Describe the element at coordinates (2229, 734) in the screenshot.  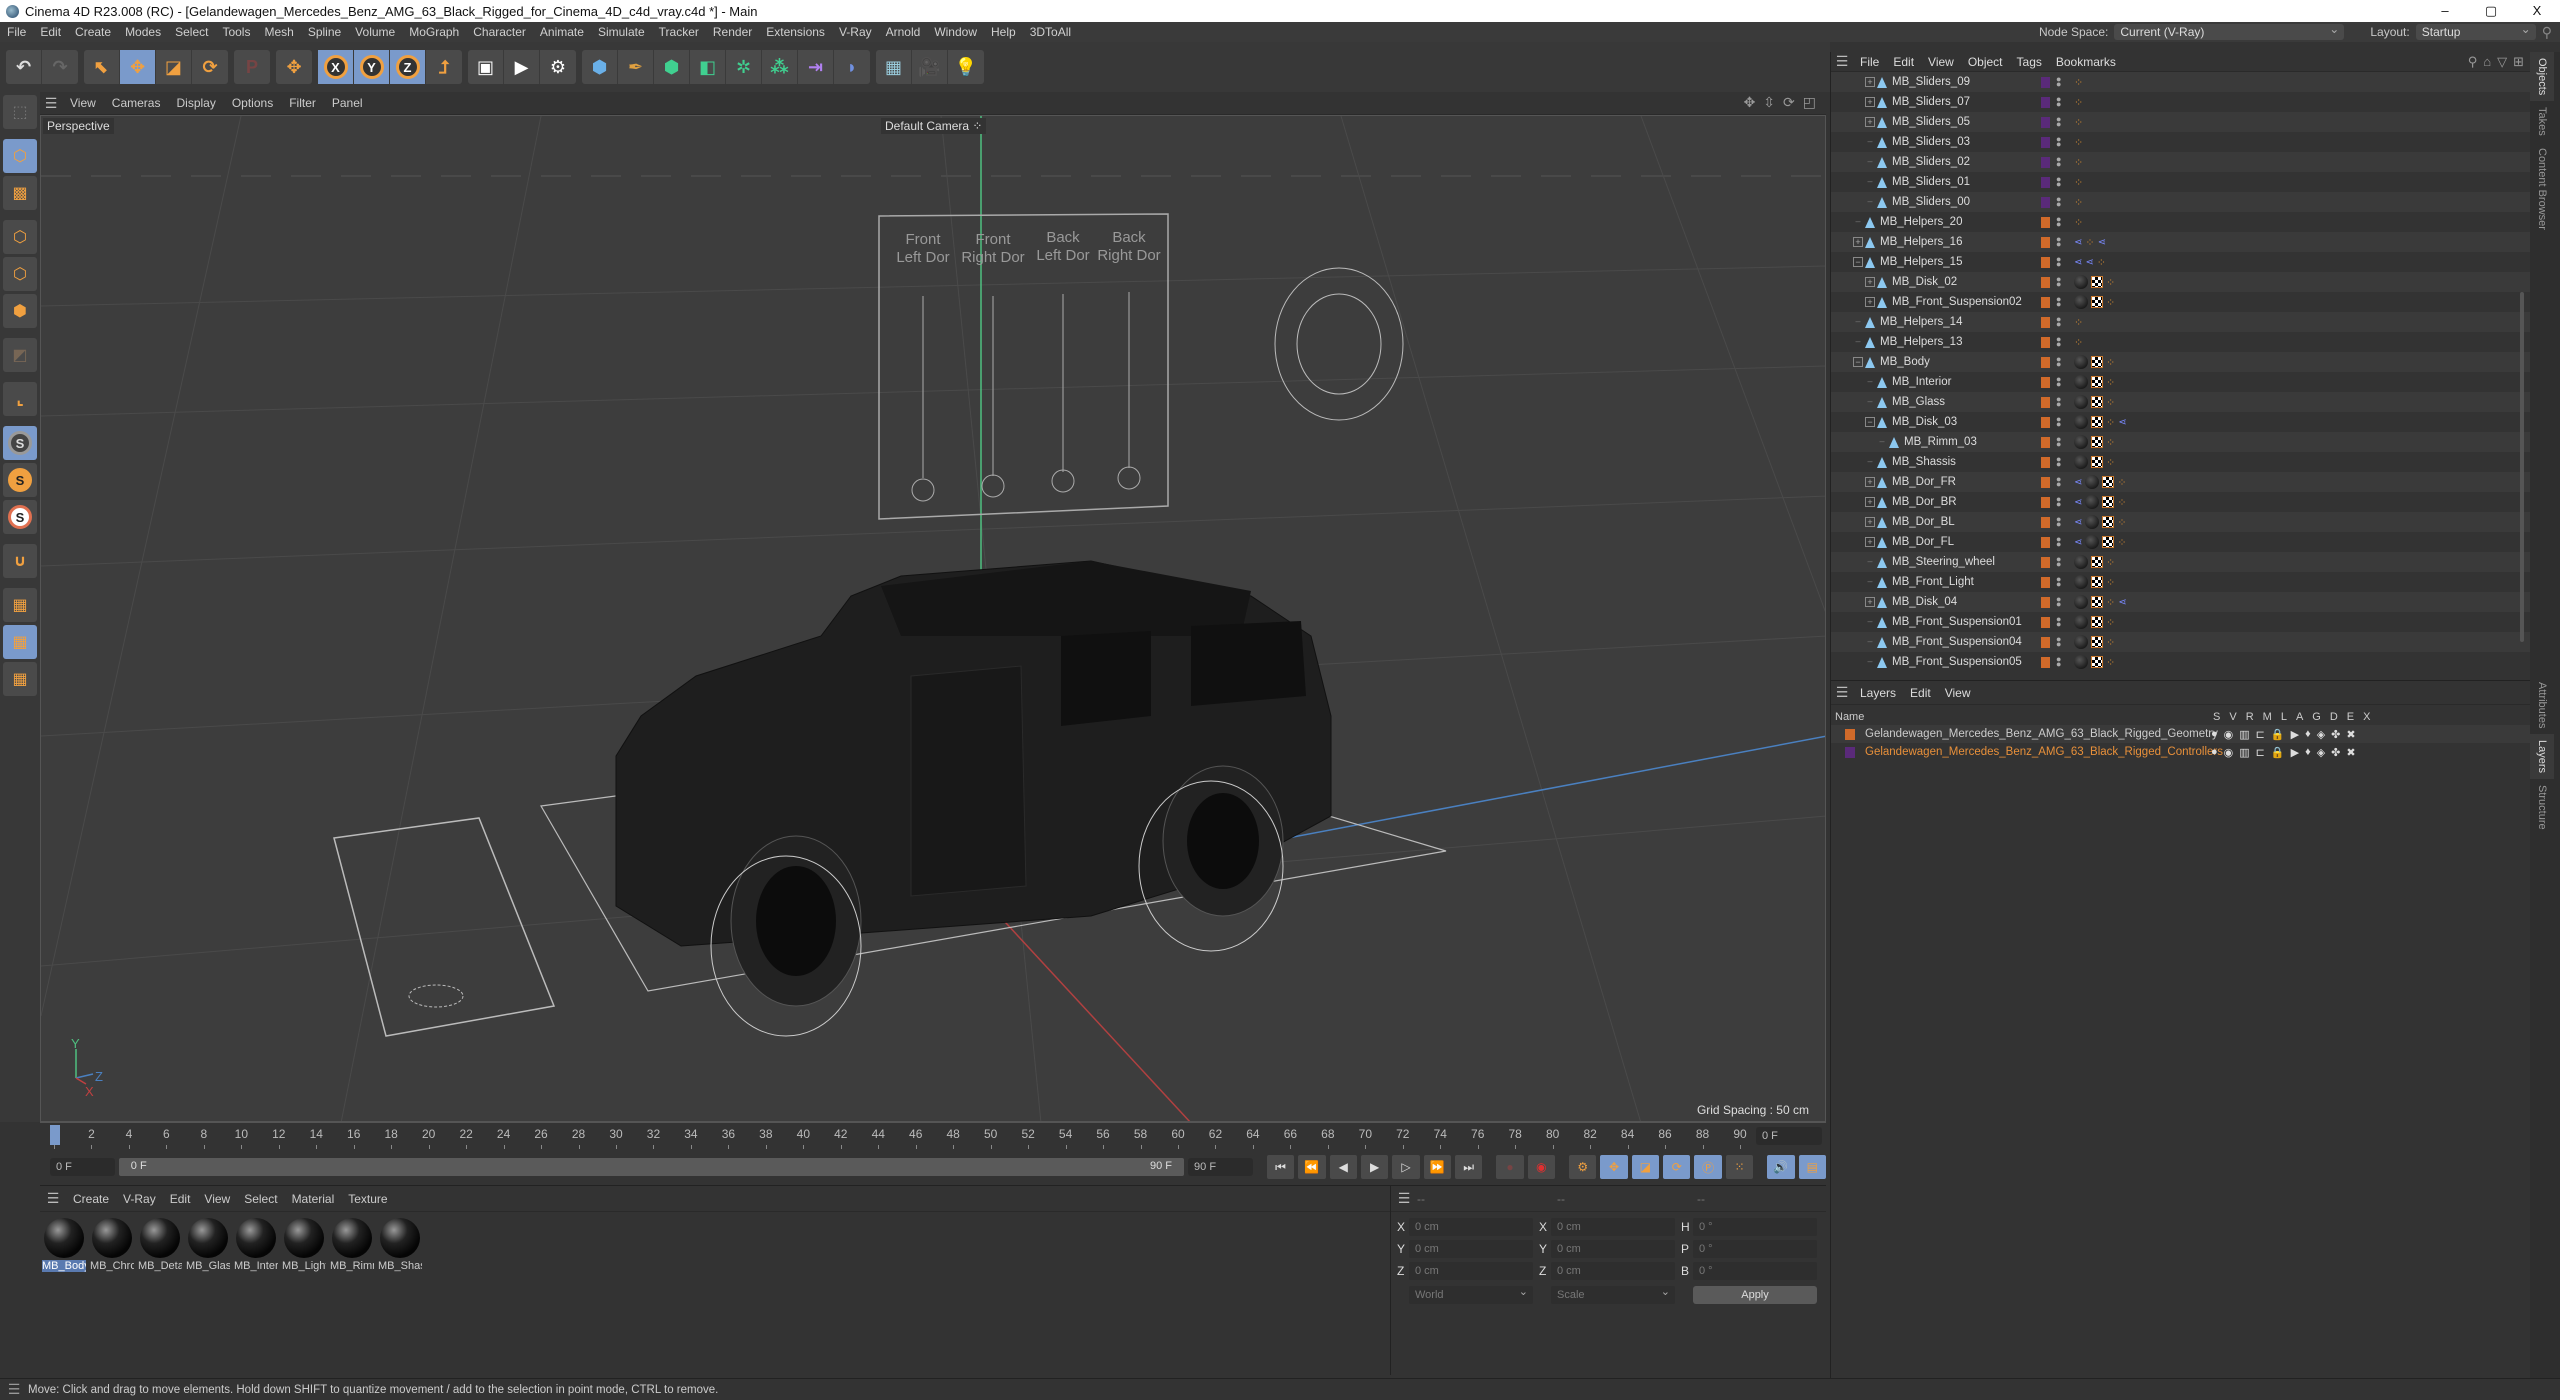
I see `visible-icon: ◉` at that location.